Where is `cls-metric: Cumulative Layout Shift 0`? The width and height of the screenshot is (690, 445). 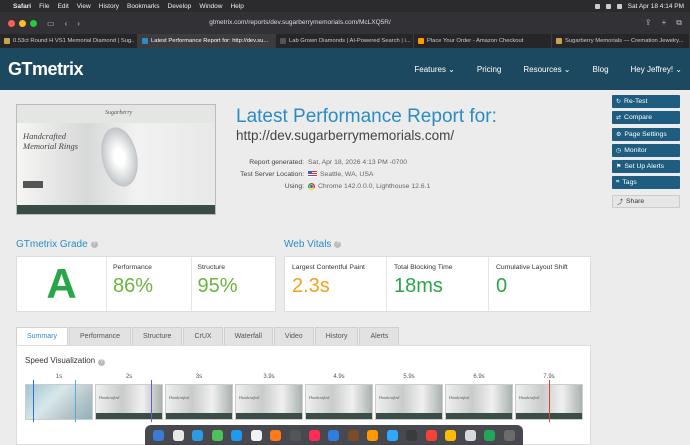 cls-metric: Cumulative Layout Shift 0 is located at coordinates (539, 284).